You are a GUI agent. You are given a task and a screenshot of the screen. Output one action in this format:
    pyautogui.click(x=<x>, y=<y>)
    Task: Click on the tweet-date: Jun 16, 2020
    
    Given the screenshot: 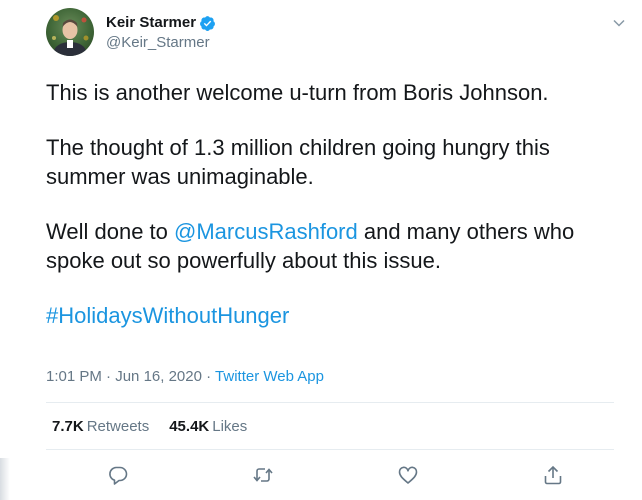 What is the action you would take?
    pyautogui.click(x=158, y=376)
    